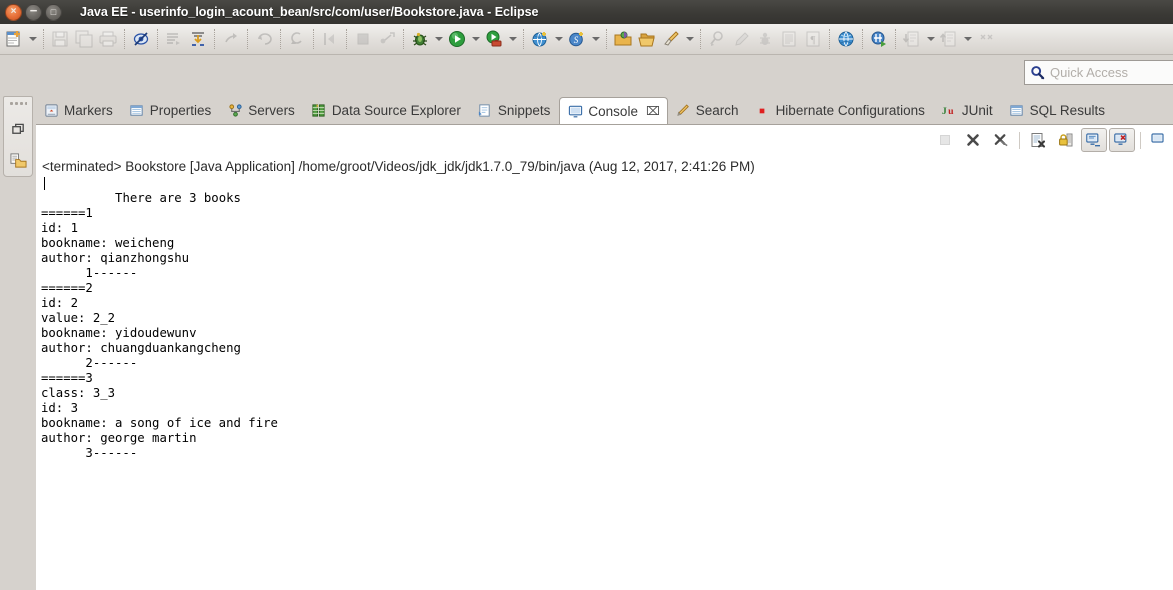 The height and width of the screenshot is (590, 1173). I want to click on search-ref-icon, so click(716, 38).